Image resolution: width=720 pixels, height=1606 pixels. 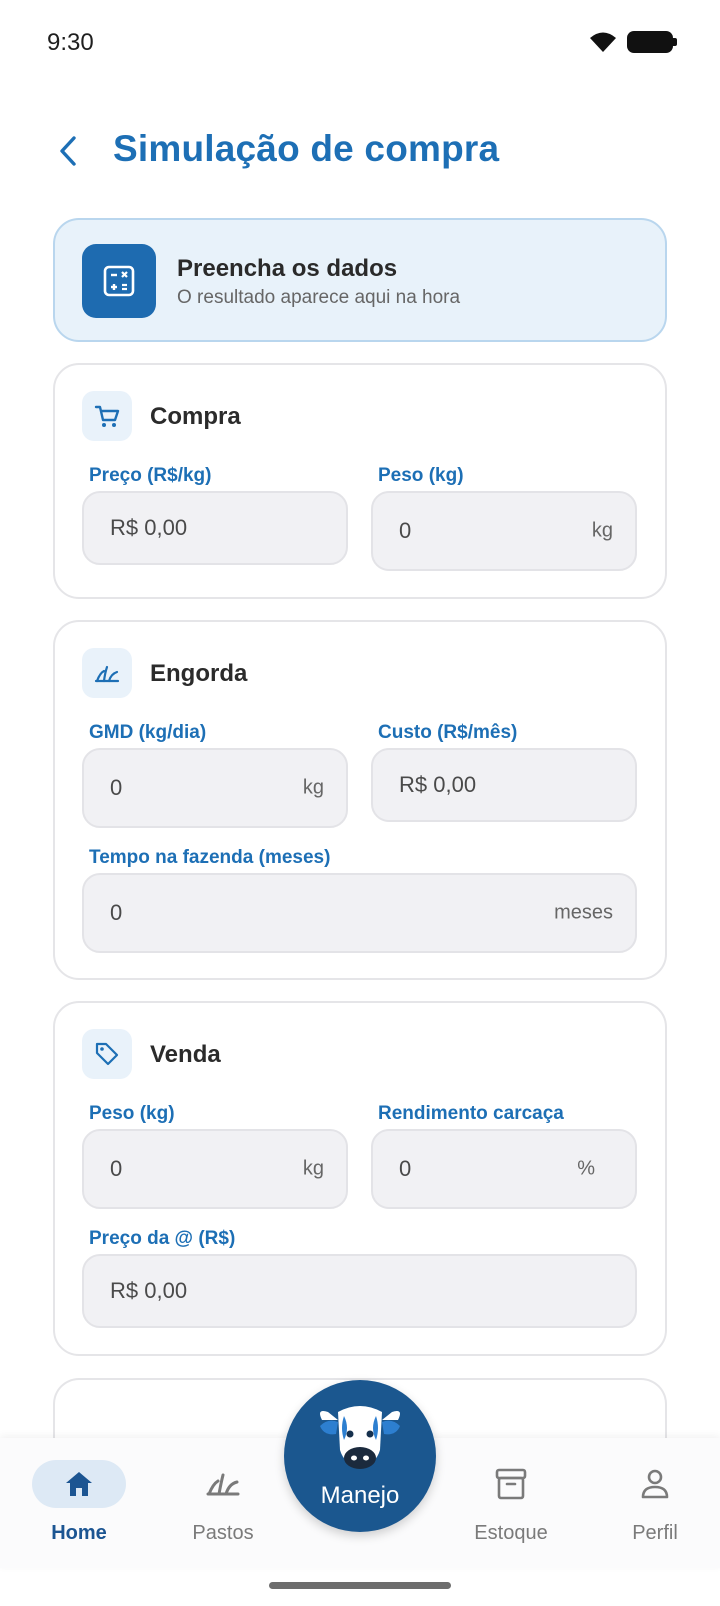 I want to click on venda-preco-field, so click(x=359, y=1291).